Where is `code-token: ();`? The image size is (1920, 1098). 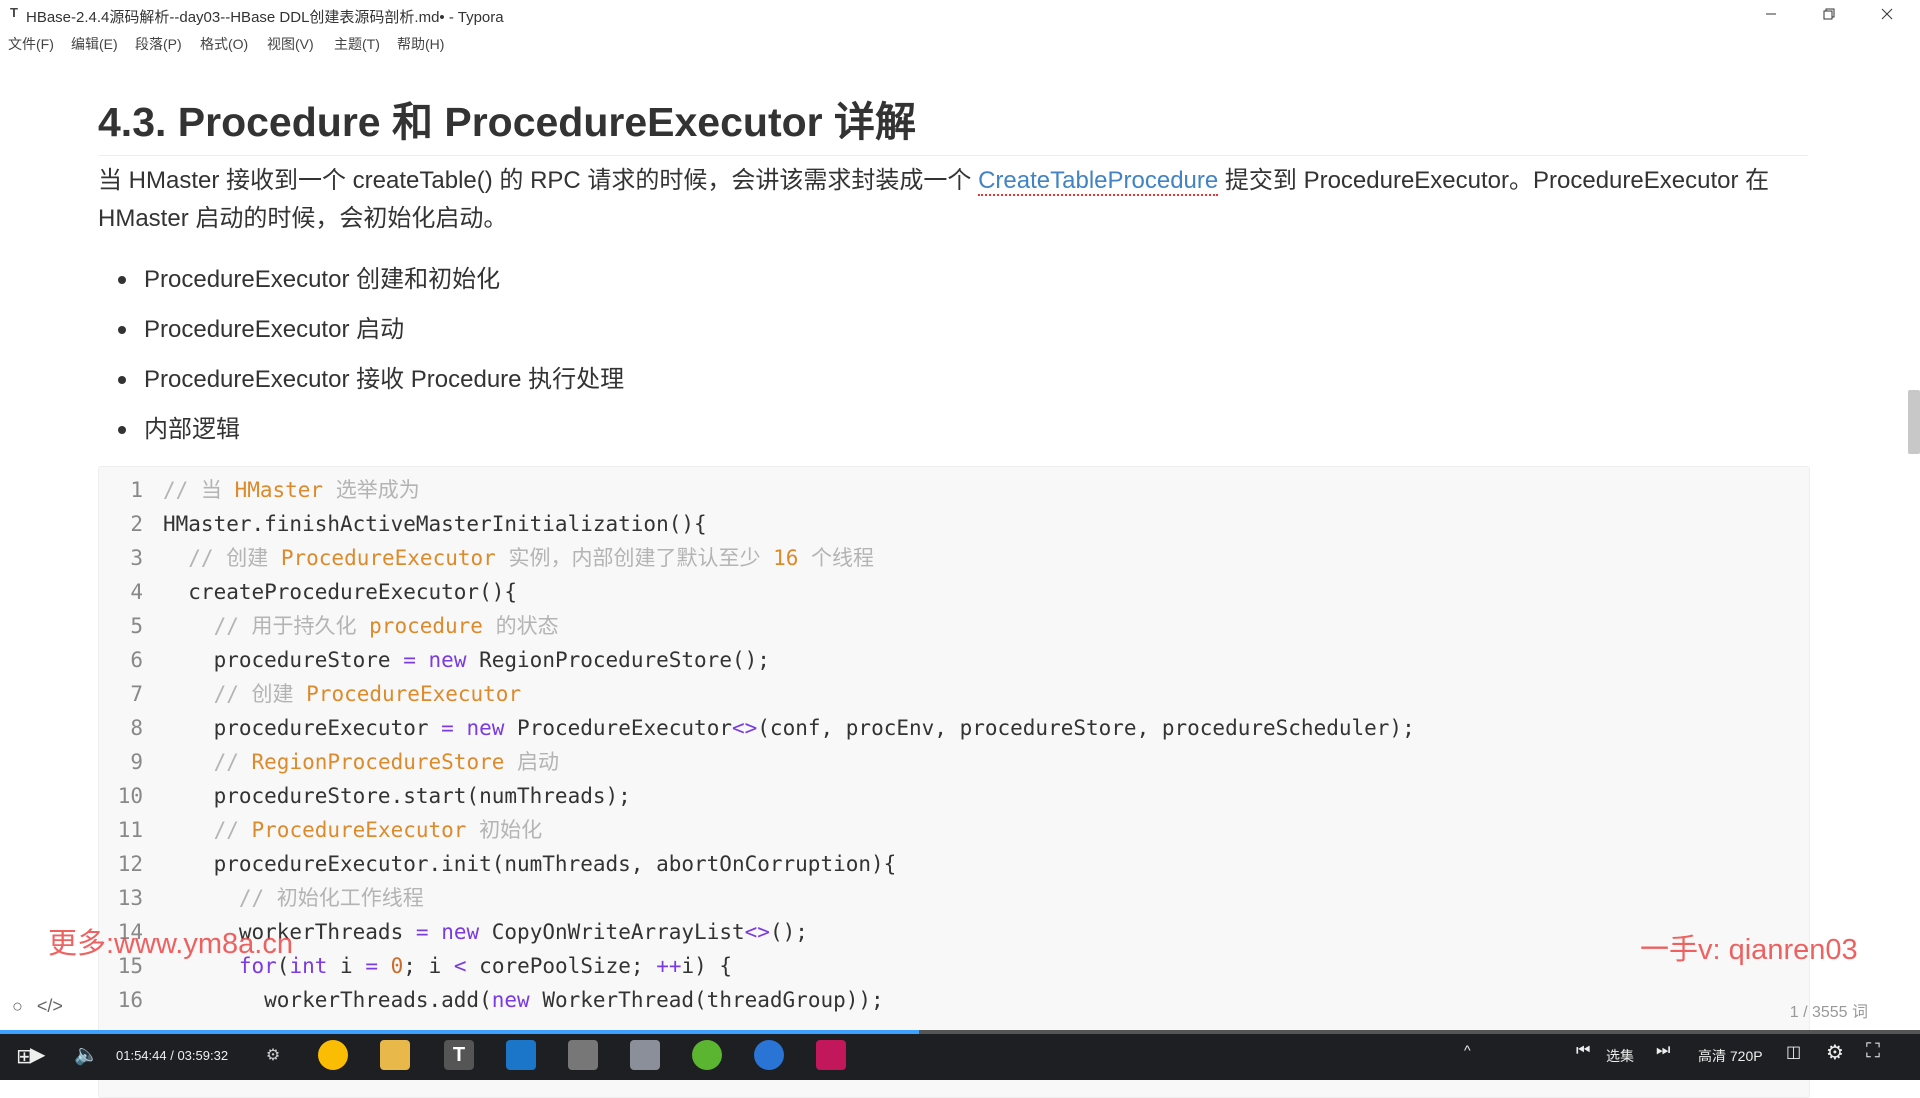
code-token: (); is located at coordinates (788, 932).